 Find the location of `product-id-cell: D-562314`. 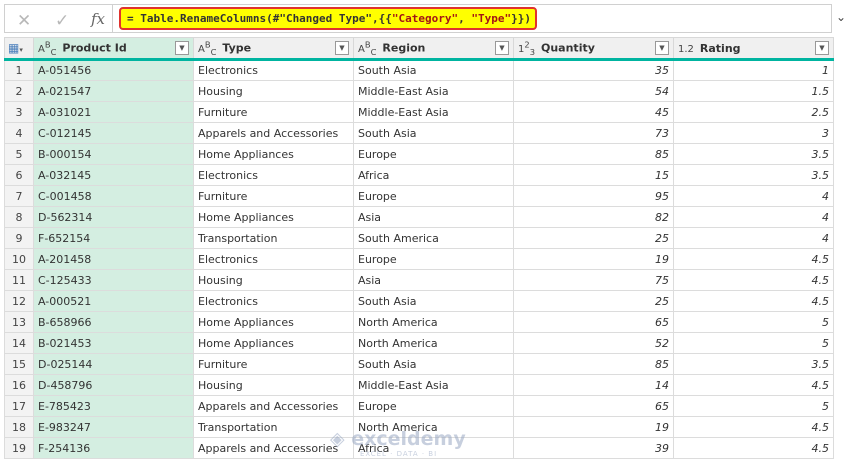

product-id-cell: D-562314 is located at coordinates (113, 217).